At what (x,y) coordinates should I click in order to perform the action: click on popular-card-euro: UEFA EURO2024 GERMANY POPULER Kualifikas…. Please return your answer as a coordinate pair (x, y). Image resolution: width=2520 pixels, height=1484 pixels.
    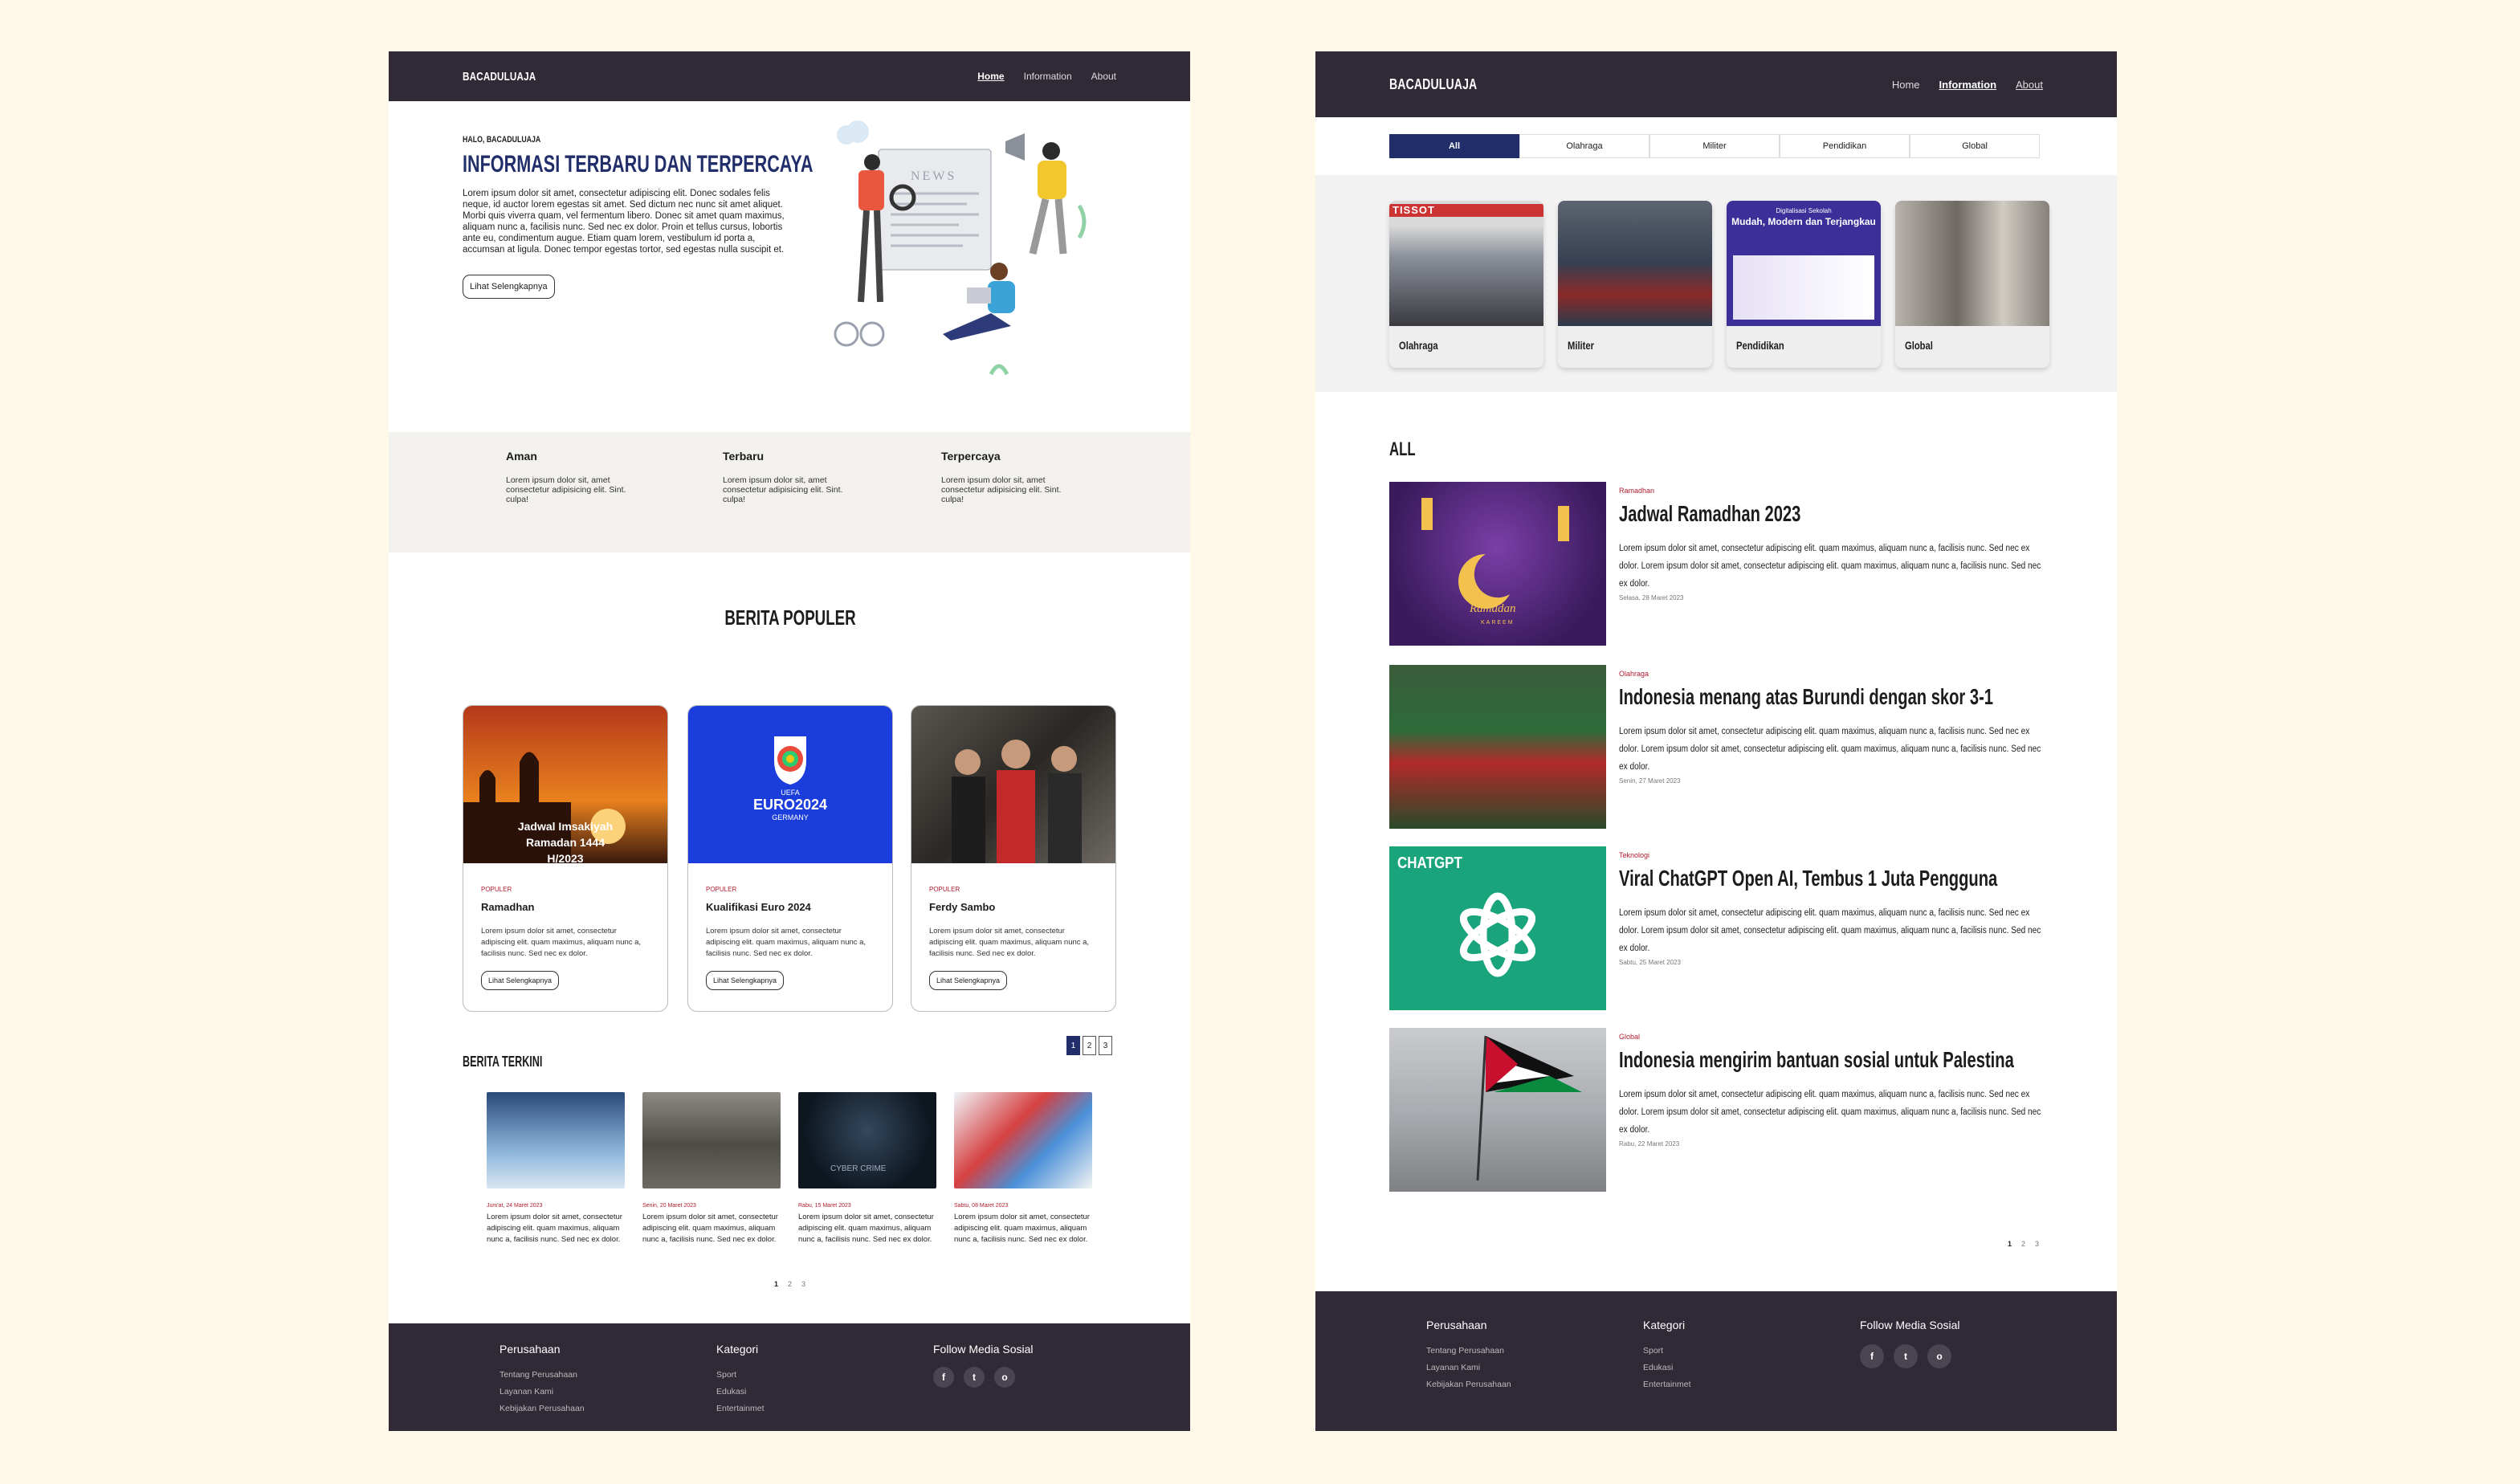
    Looking at the image, I should click on (790, 858).